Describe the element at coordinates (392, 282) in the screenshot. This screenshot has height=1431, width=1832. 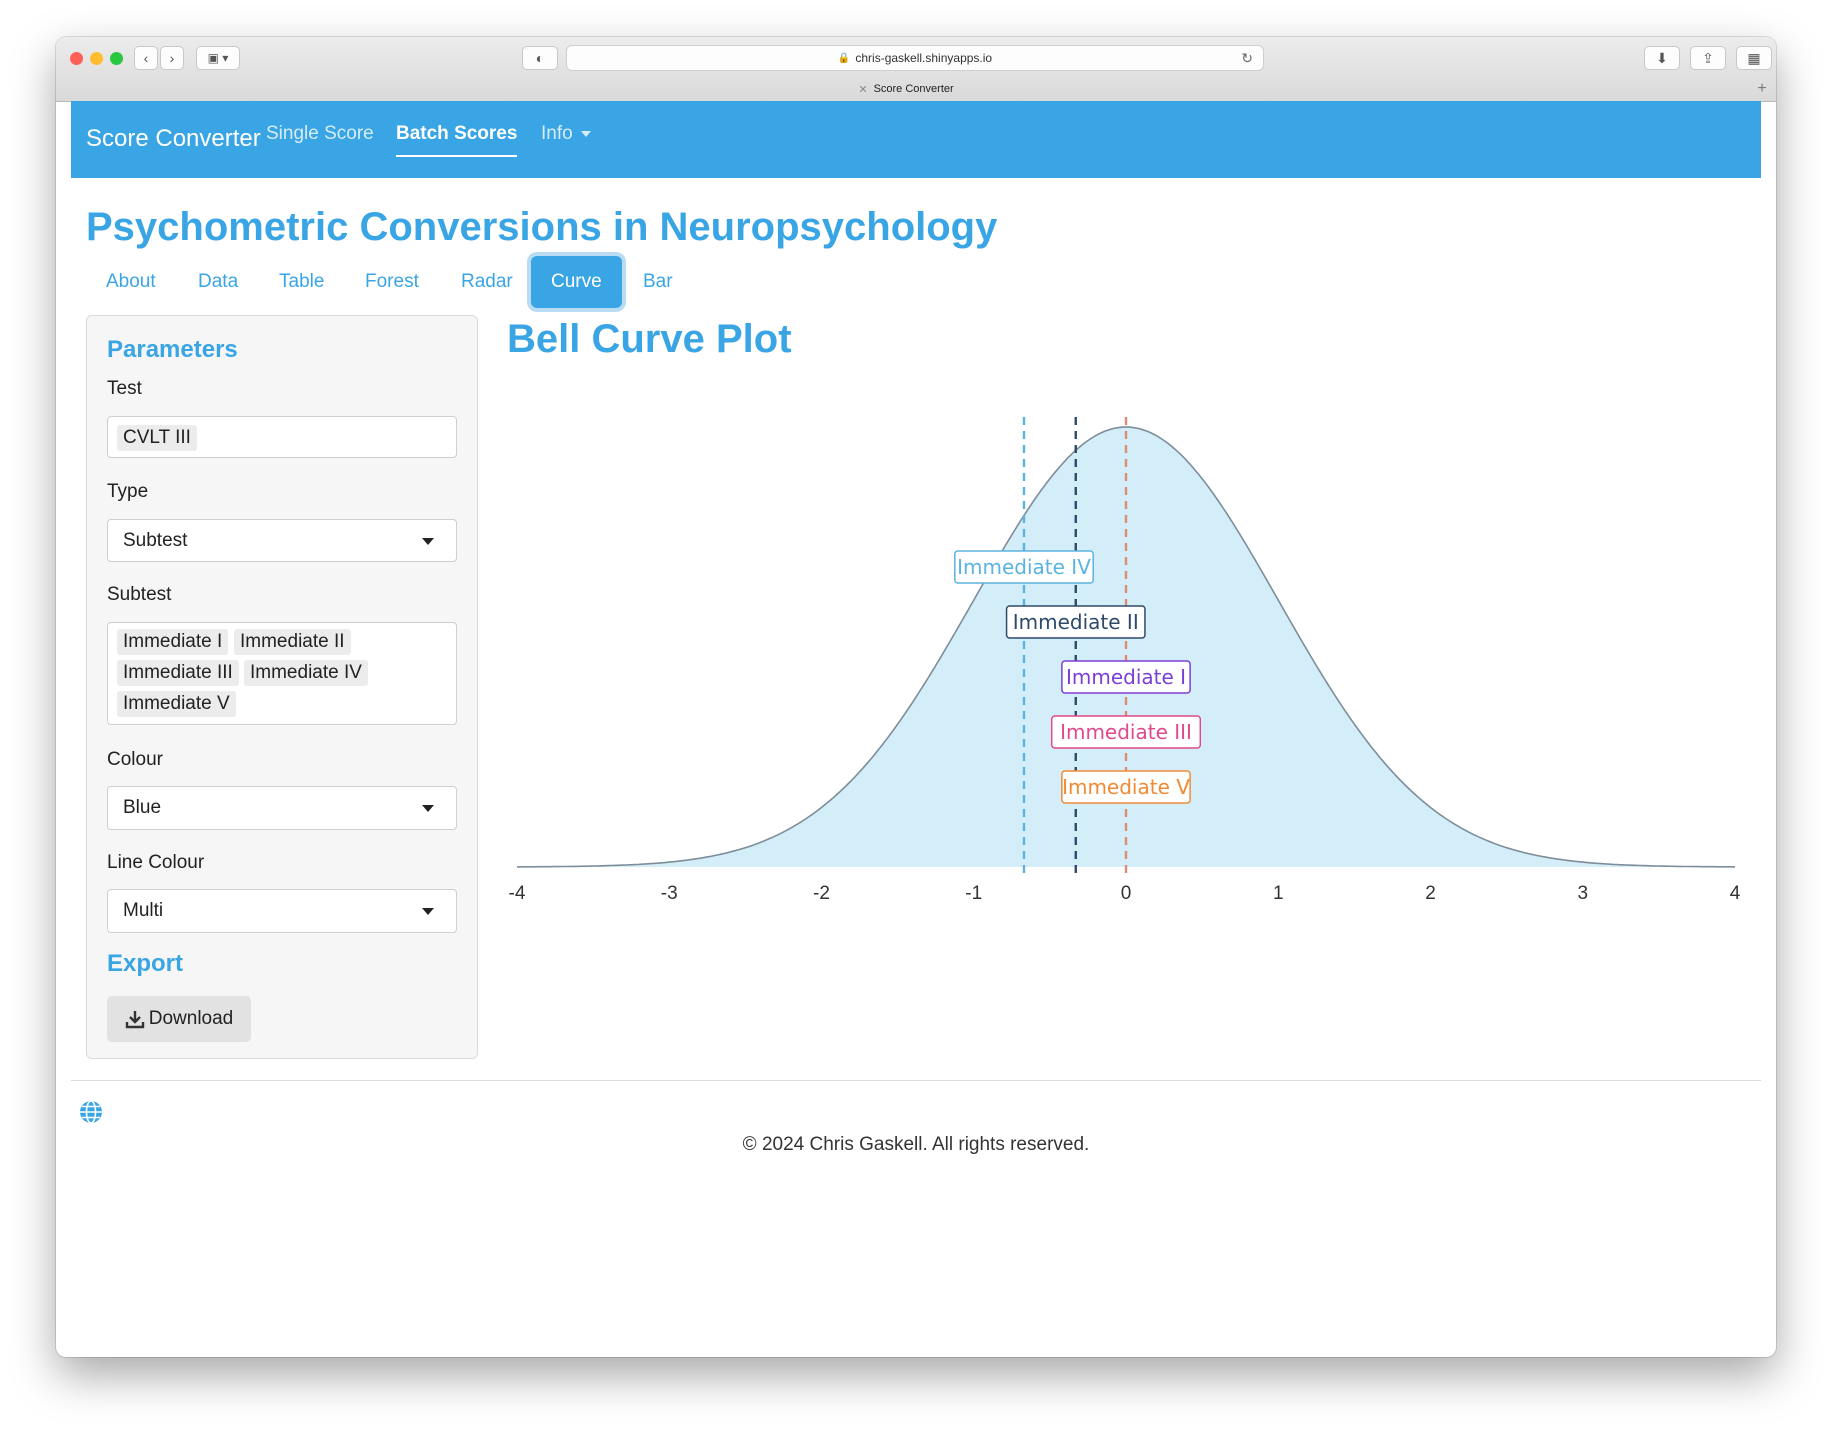
I see `tab-forest: Forest` at that location.